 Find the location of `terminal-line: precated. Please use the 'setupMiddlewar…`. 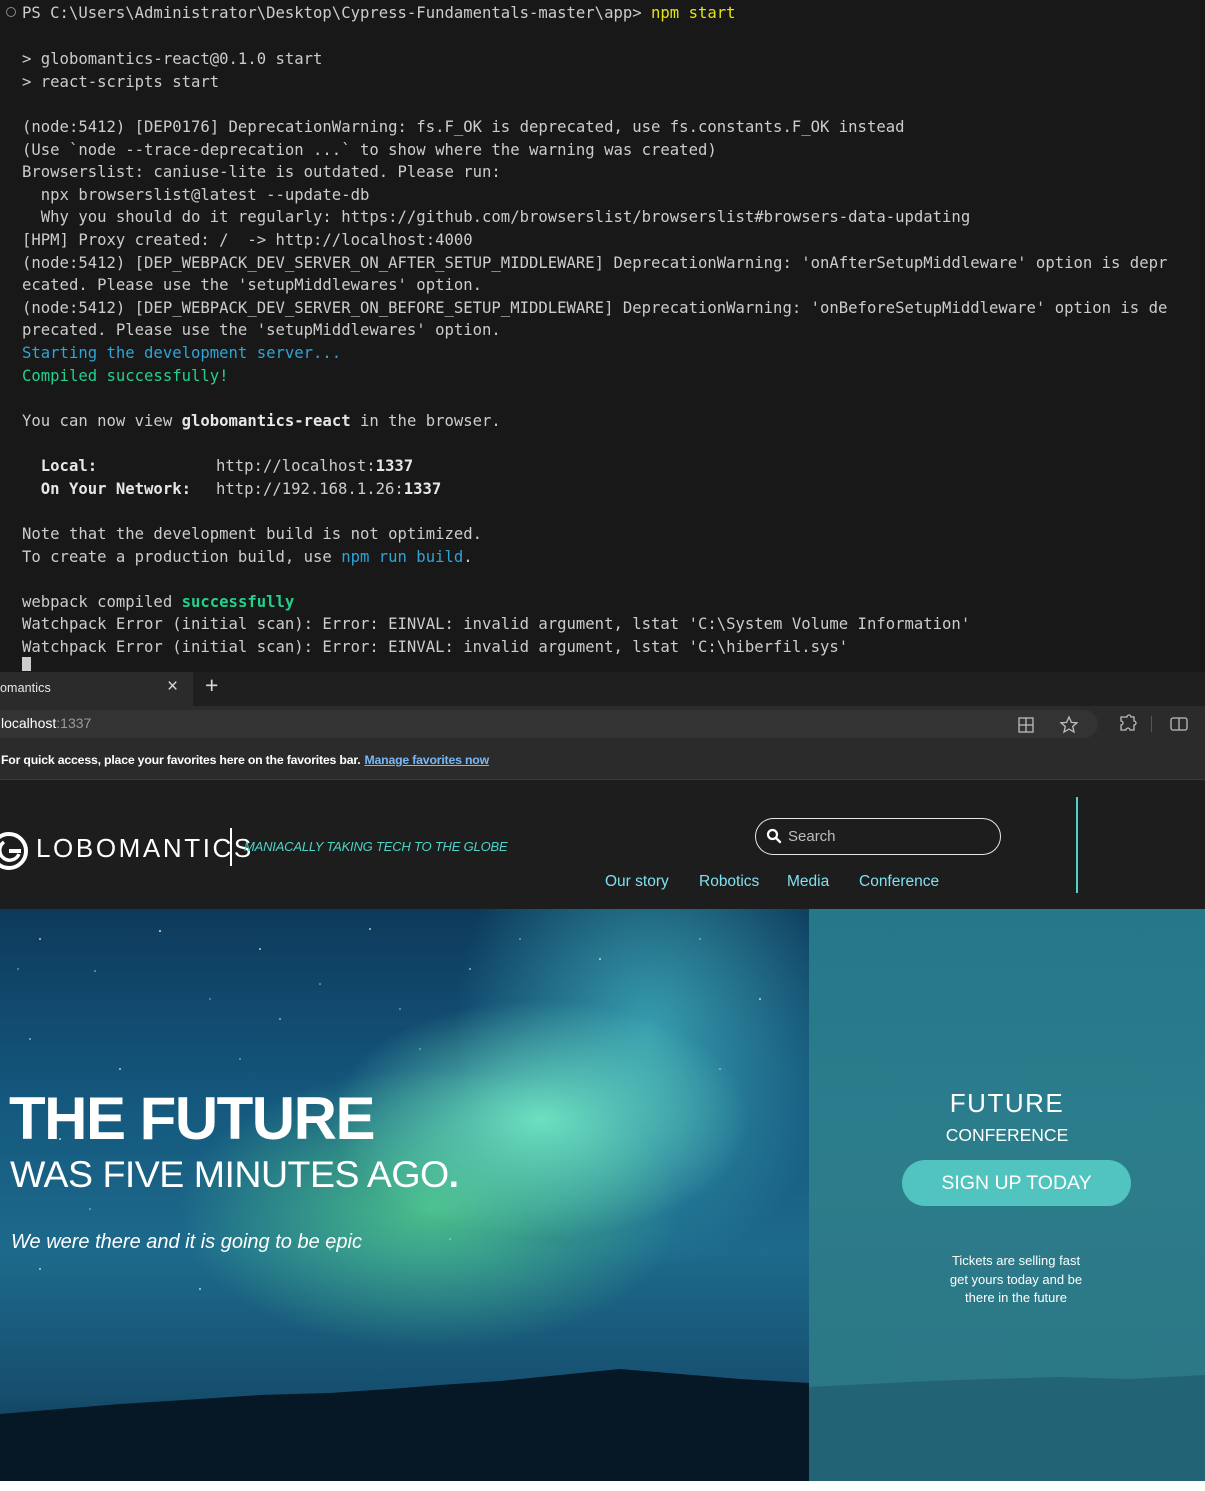

terminal-line: precated. Please use the 'setupMiddlewar… is located at coordinates (261, 330).